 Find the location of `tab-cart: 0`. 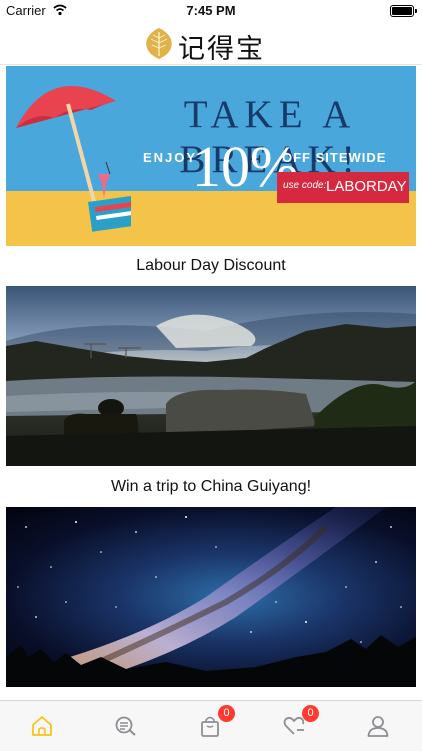

tab-cart: 0 is located at coordinates (210, 726).